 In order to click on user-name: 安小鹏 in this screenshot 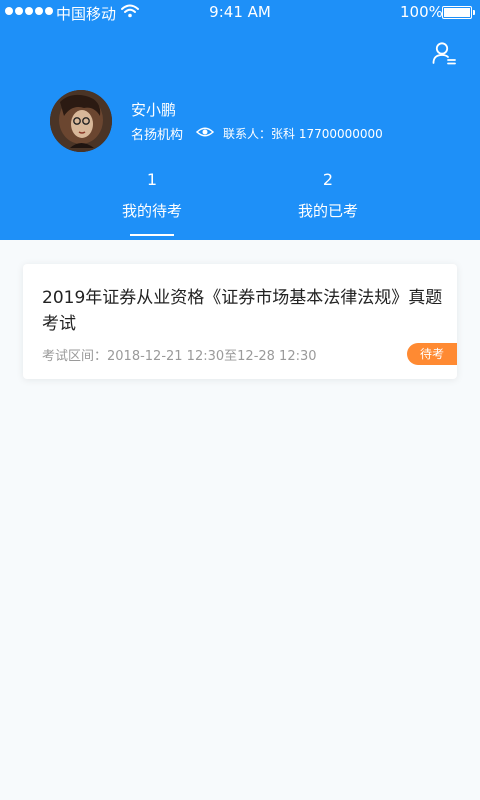, I will do `click(154, 110)`.